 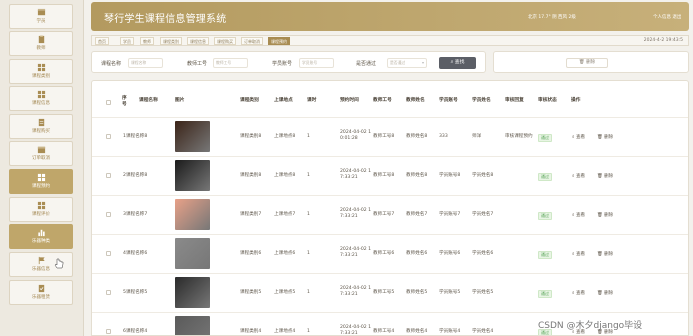 What do you see at coordinates (41, 12) in the screenshot?
I see `user-icon` at bounding box center [41, 12].